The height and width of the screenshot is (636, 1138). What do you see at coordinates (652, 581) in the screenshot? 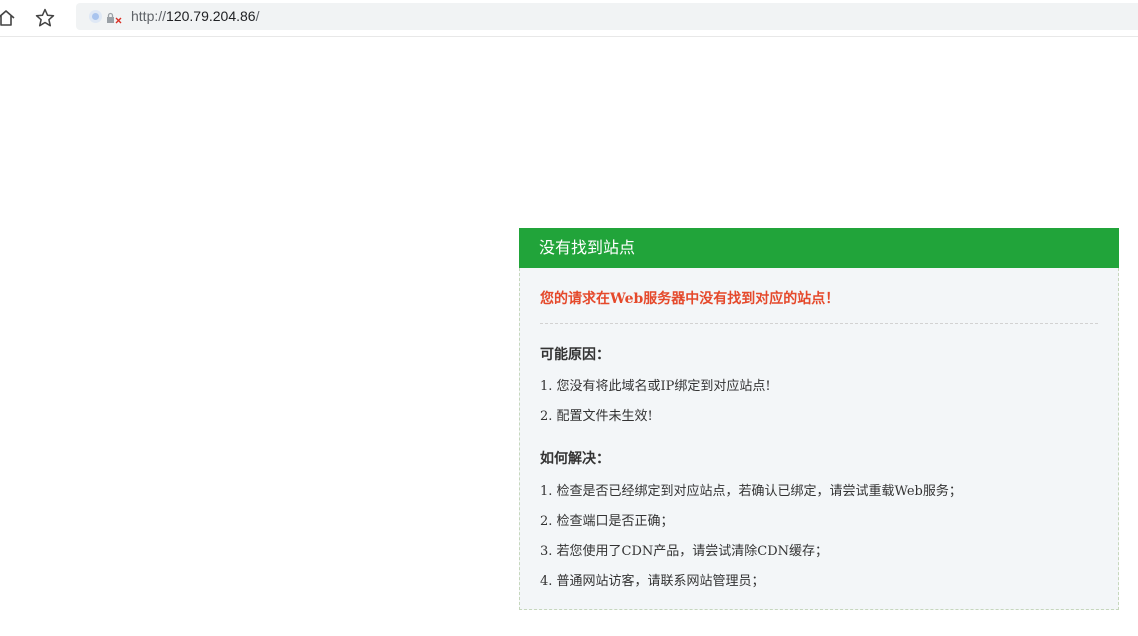
I see `solution-item: 4. 普通网站访客，请联系网站管理员；` at bounding box center [652, 581].